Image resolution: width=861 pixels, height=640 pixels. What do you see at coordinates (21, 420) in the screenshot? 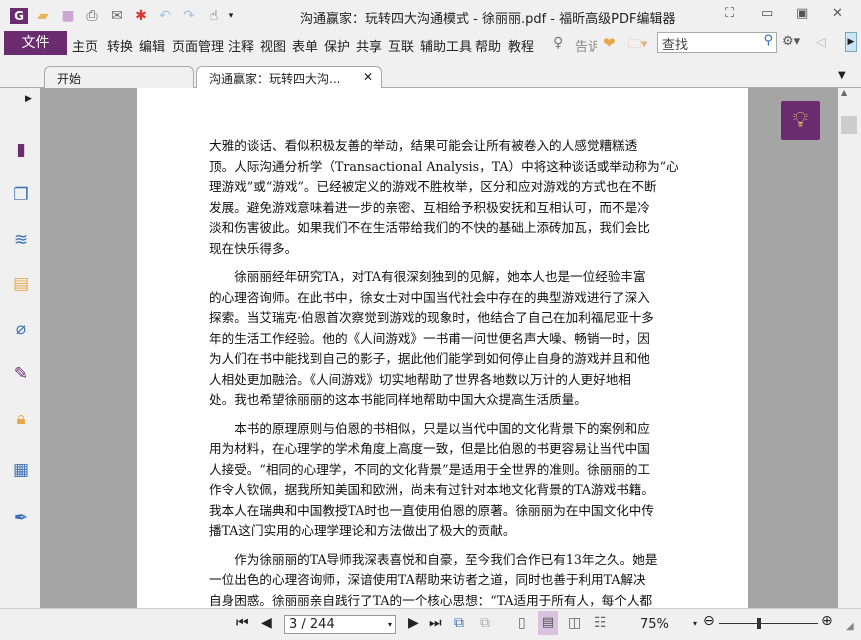
I see `security-lock-icon: 🔒︎` at bounding box center [21, 420].